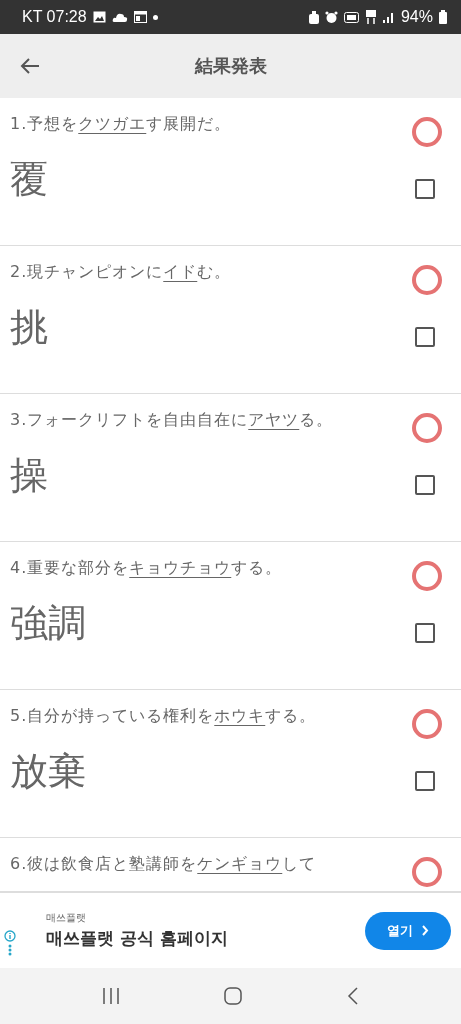 The height and width of the screenshot is (1024, 461). Describe the element at coordinates (137, 938) in the screenshot. I see `ad-headline: 매쓰플랫 공식 홈페이지` at that location.